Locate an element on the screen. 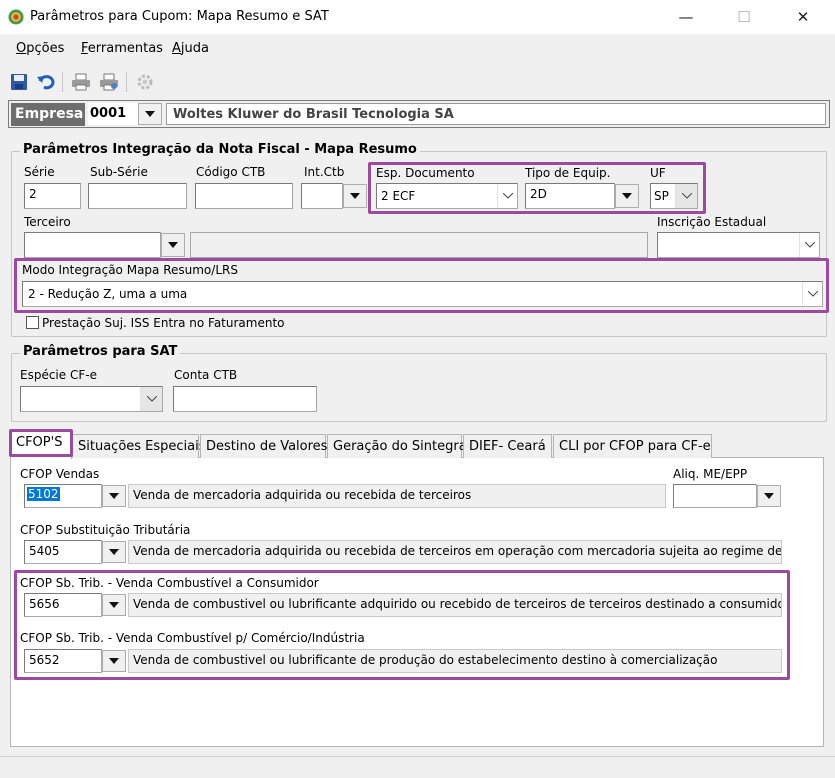 This screenshot has height=778, width=835. menu-ajuda-label: juda is located at coordinates (194, 48).